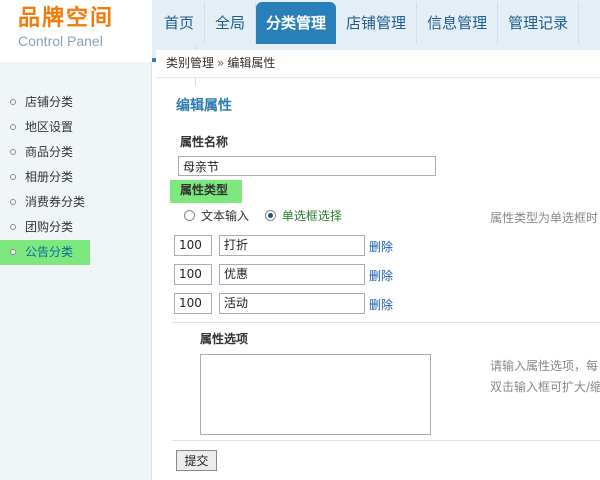  Describe the element at coordinates (292, 245) in the screenshot. I see `option-value-input: 打折` at that location.